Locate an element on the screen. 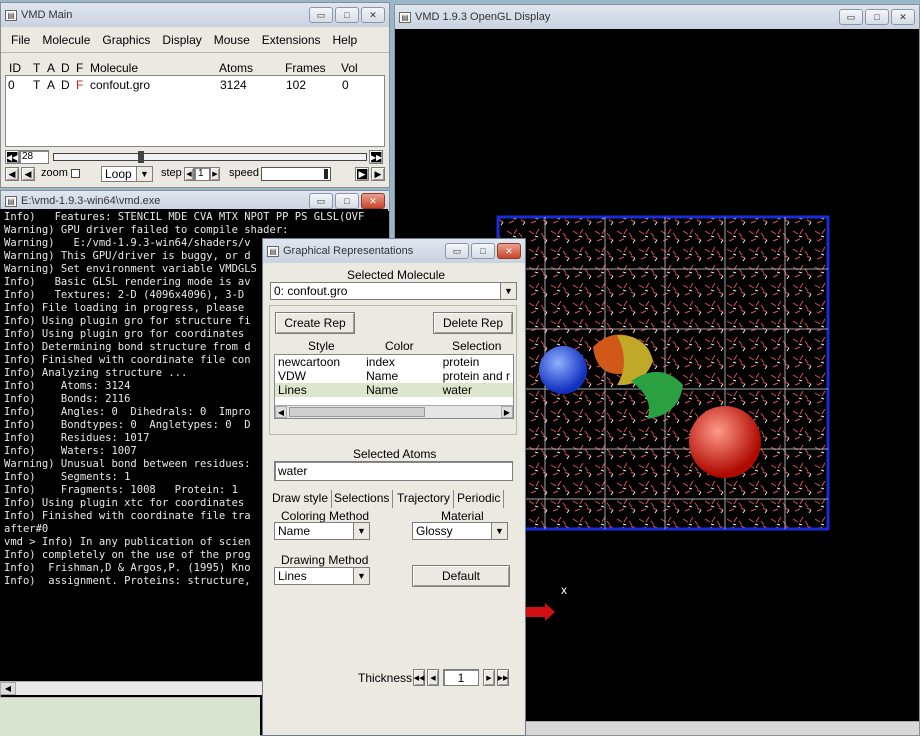 The height and width of the screenshot is (736, 920). play-reverse-icon: ◀ is located at coordinates (12, 174).